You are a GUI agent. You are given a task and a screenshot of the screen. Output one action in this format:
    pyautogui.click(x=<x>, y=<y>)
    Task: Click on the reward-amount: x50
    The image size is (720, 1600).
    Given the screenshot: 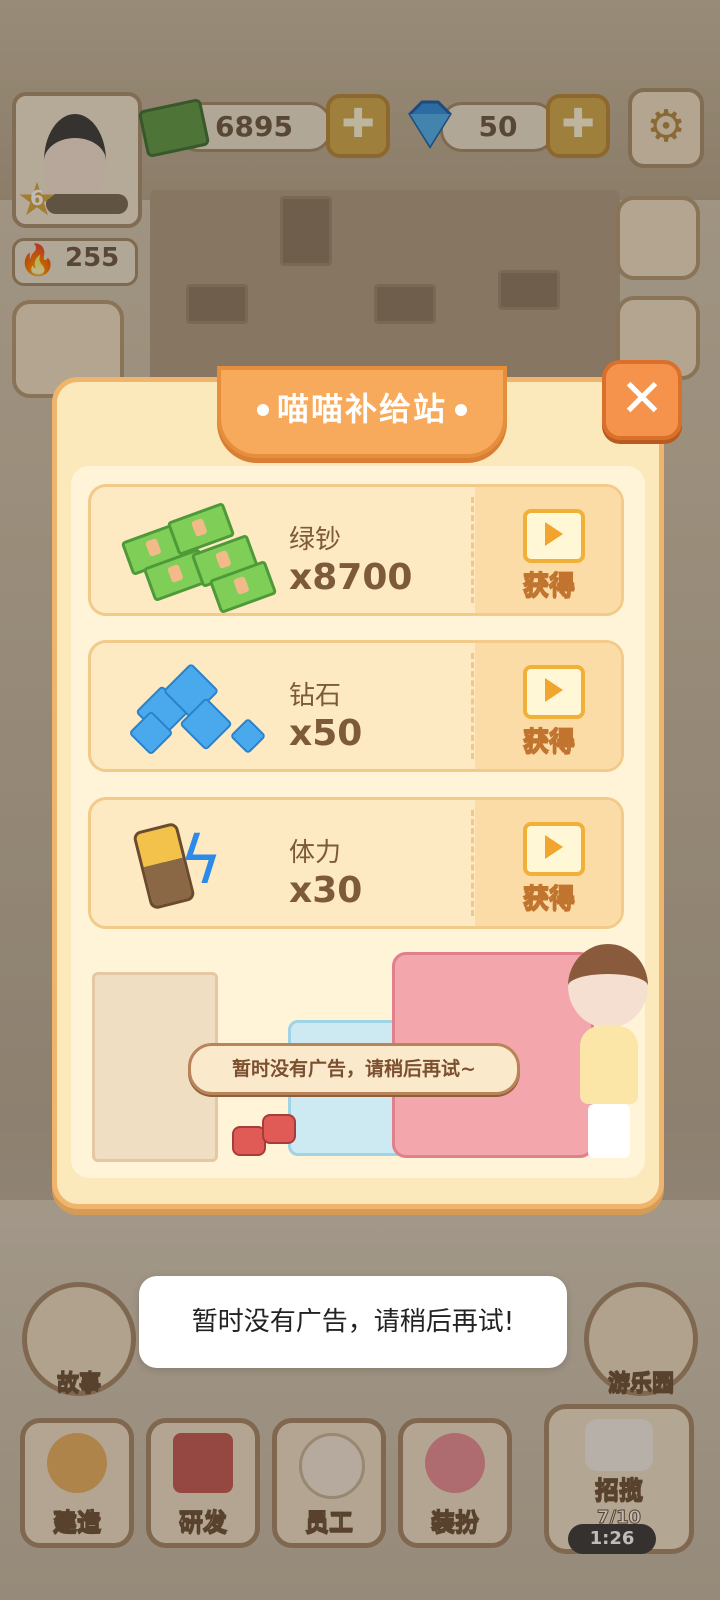 What is the action you would take?
    pyautogui.click(x=326, y=733)
    